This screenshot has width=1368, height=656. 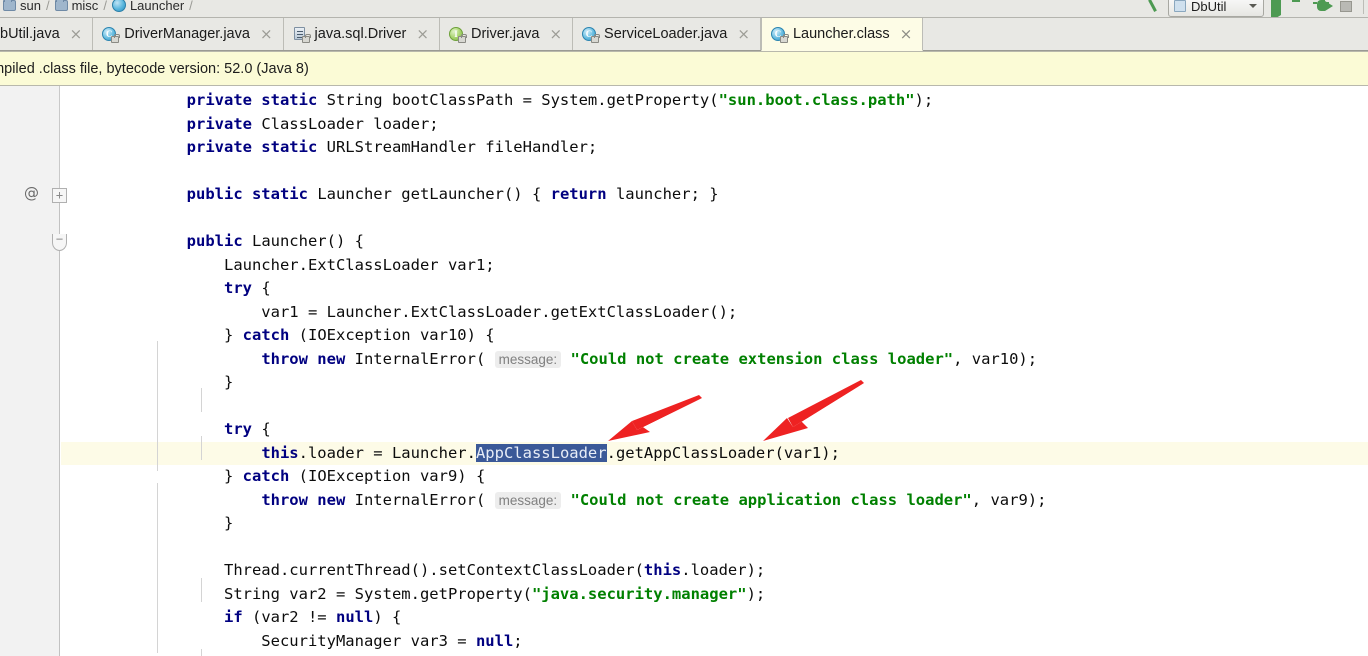 I want to click on code-token: URLStreamHandler fileHandler;, so click(x=462, y=147).